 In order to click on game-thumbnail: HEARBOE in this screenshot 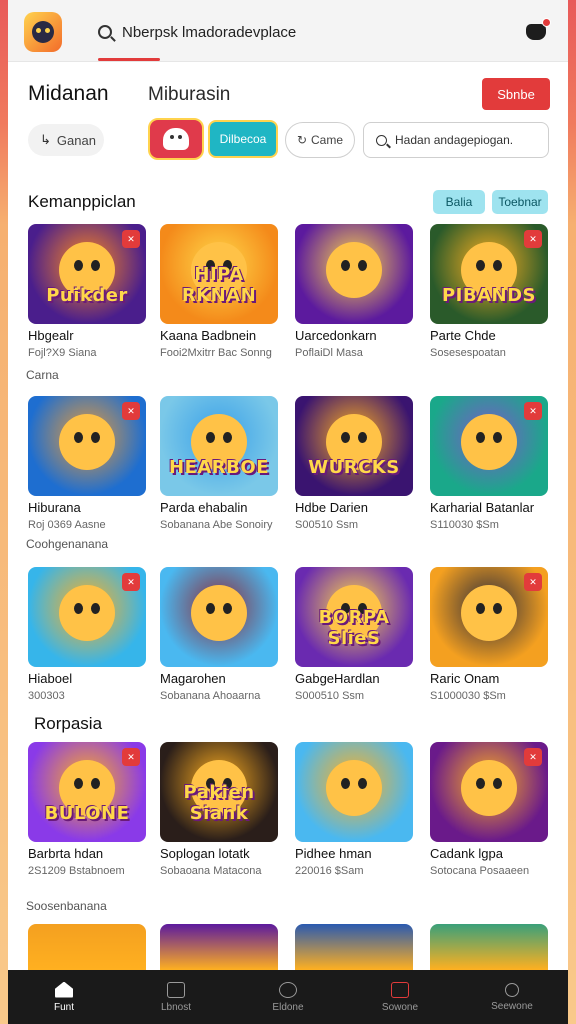, I will do `click(219, 446)`.